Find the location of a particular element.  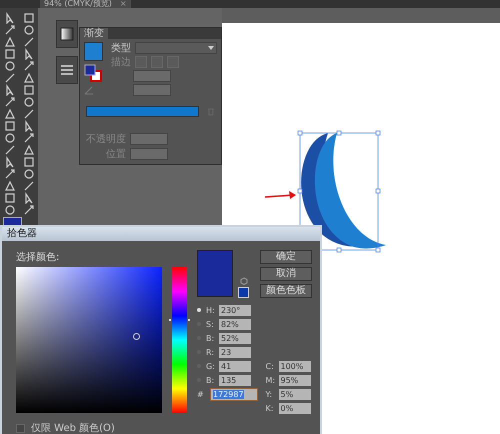

gradient-icon is located at coordinates (67, 34).